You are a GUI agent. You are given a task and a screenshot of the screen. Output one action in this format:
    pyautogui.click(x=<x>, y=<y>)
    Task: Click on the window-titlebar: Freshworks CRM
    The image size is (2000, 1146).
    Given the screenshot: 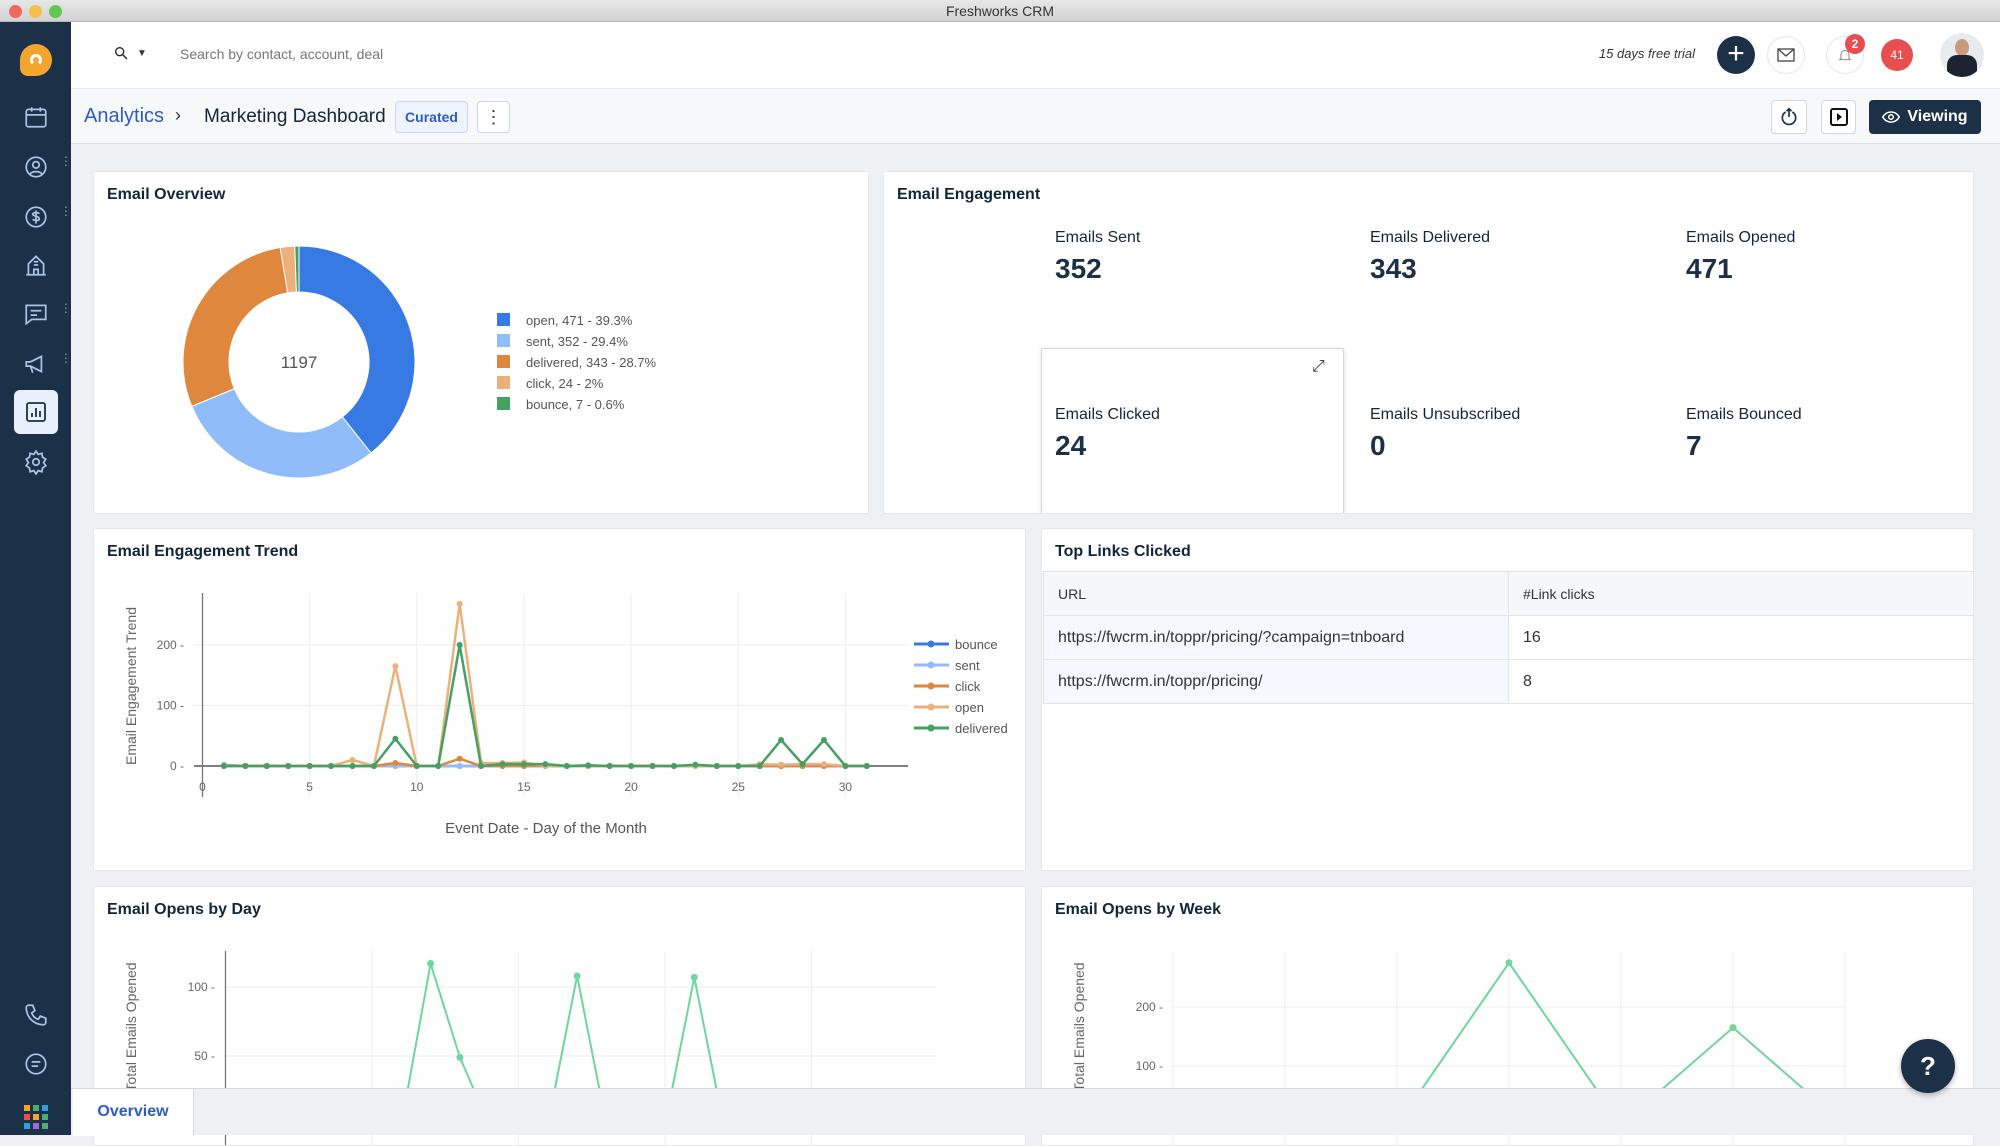 What is the action you would take?
    pyautogui.click(x=1000, y=11)
    